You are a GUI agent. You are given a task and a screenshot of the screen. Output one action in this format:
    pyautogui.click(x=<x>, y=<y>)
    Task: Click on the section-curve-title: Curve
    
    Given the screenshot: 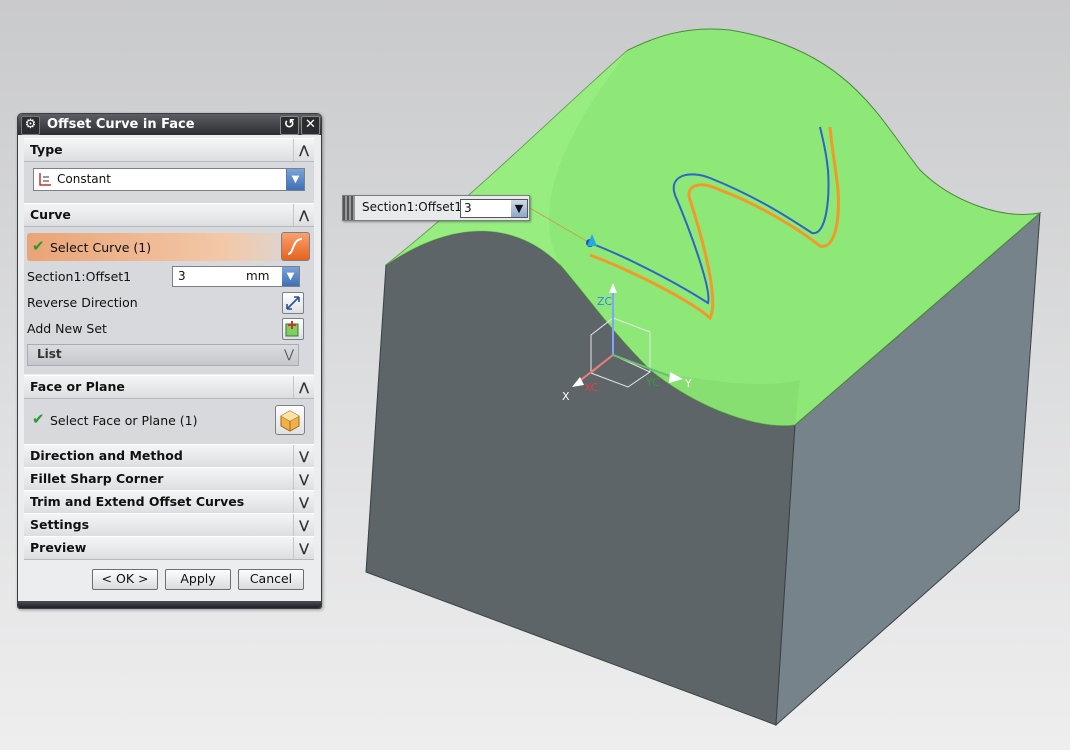 What is the action you would take?
    pyautogui.click(x=50, y=214)
    